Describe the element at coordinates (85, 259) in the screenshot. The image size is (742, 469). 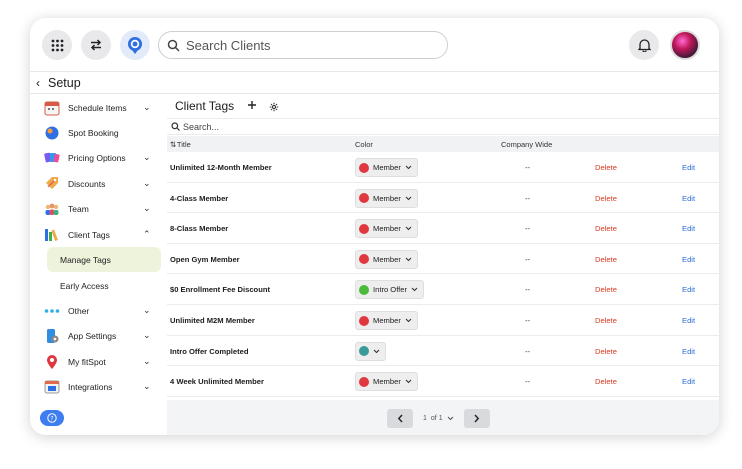
I see `sidebar-subitem-label: Manage Tags` at that location.